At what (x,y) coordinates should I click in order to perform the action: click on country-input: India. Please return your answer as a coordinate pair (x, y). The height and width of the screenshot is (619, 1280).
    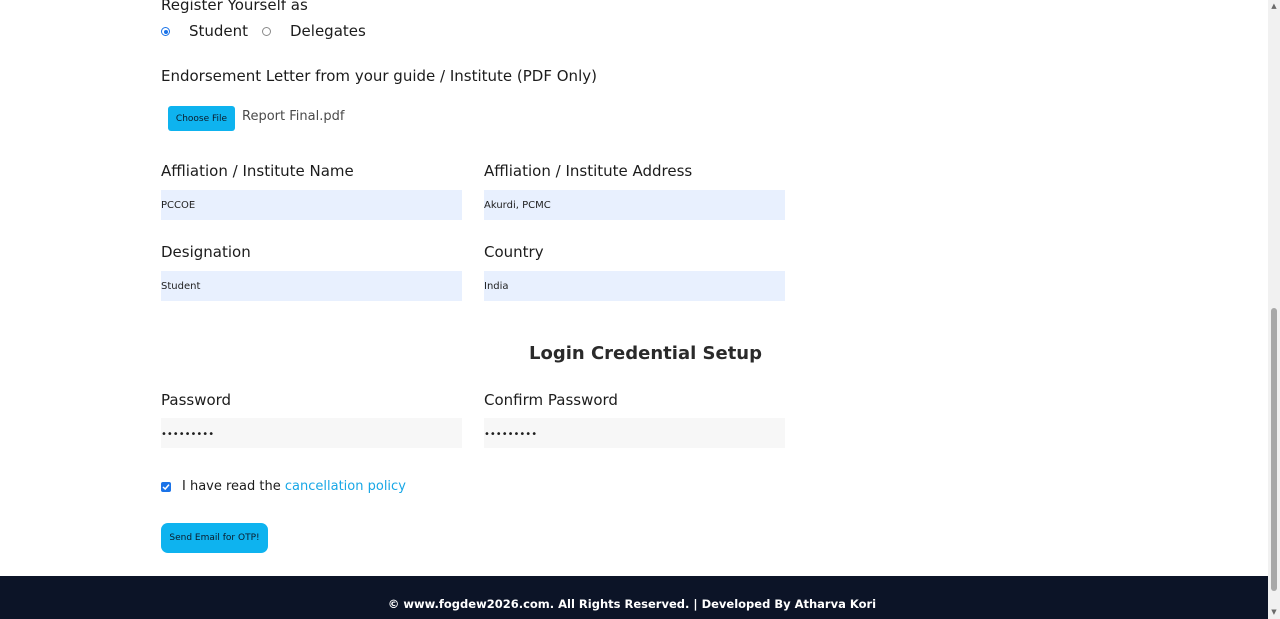
    Looking at the image, I should click on (634, 286).